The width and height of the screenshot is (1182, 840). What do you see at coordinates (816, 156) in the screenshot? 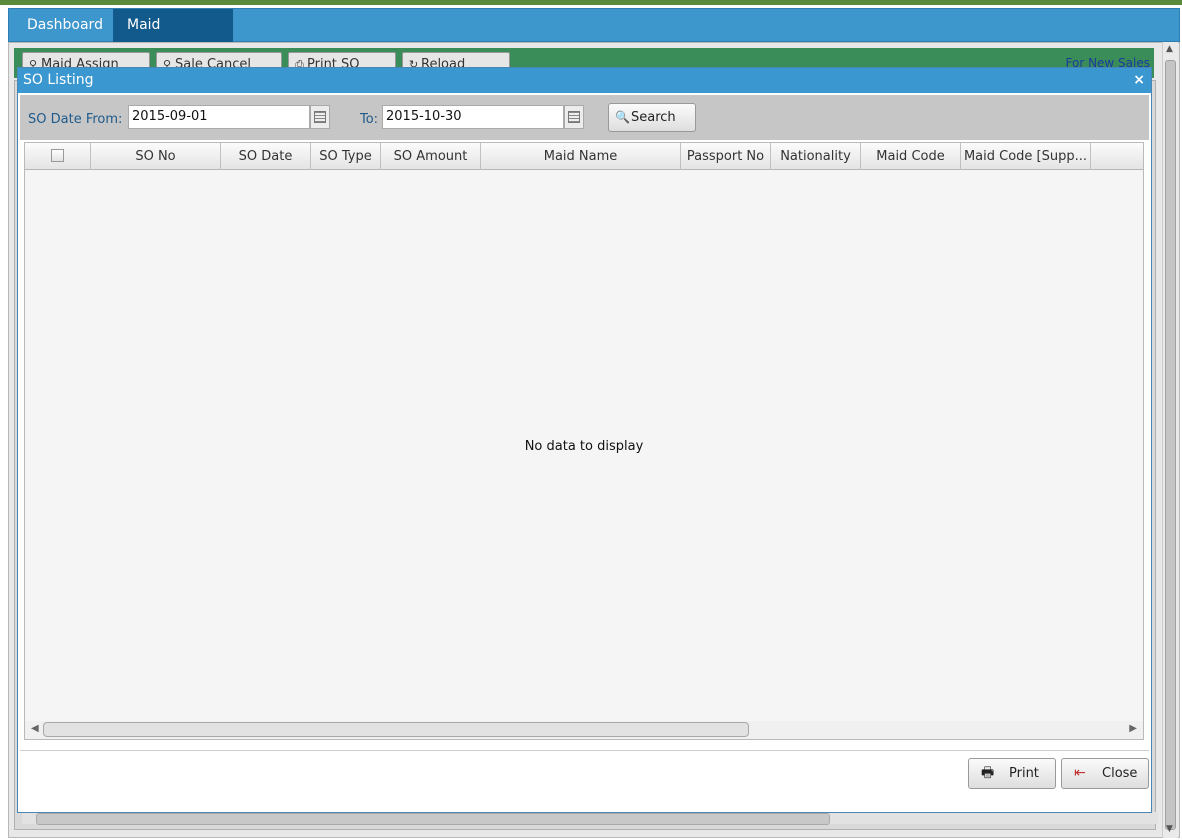
I see `column-nationality: Nationality` at bounding box center [816, 156].